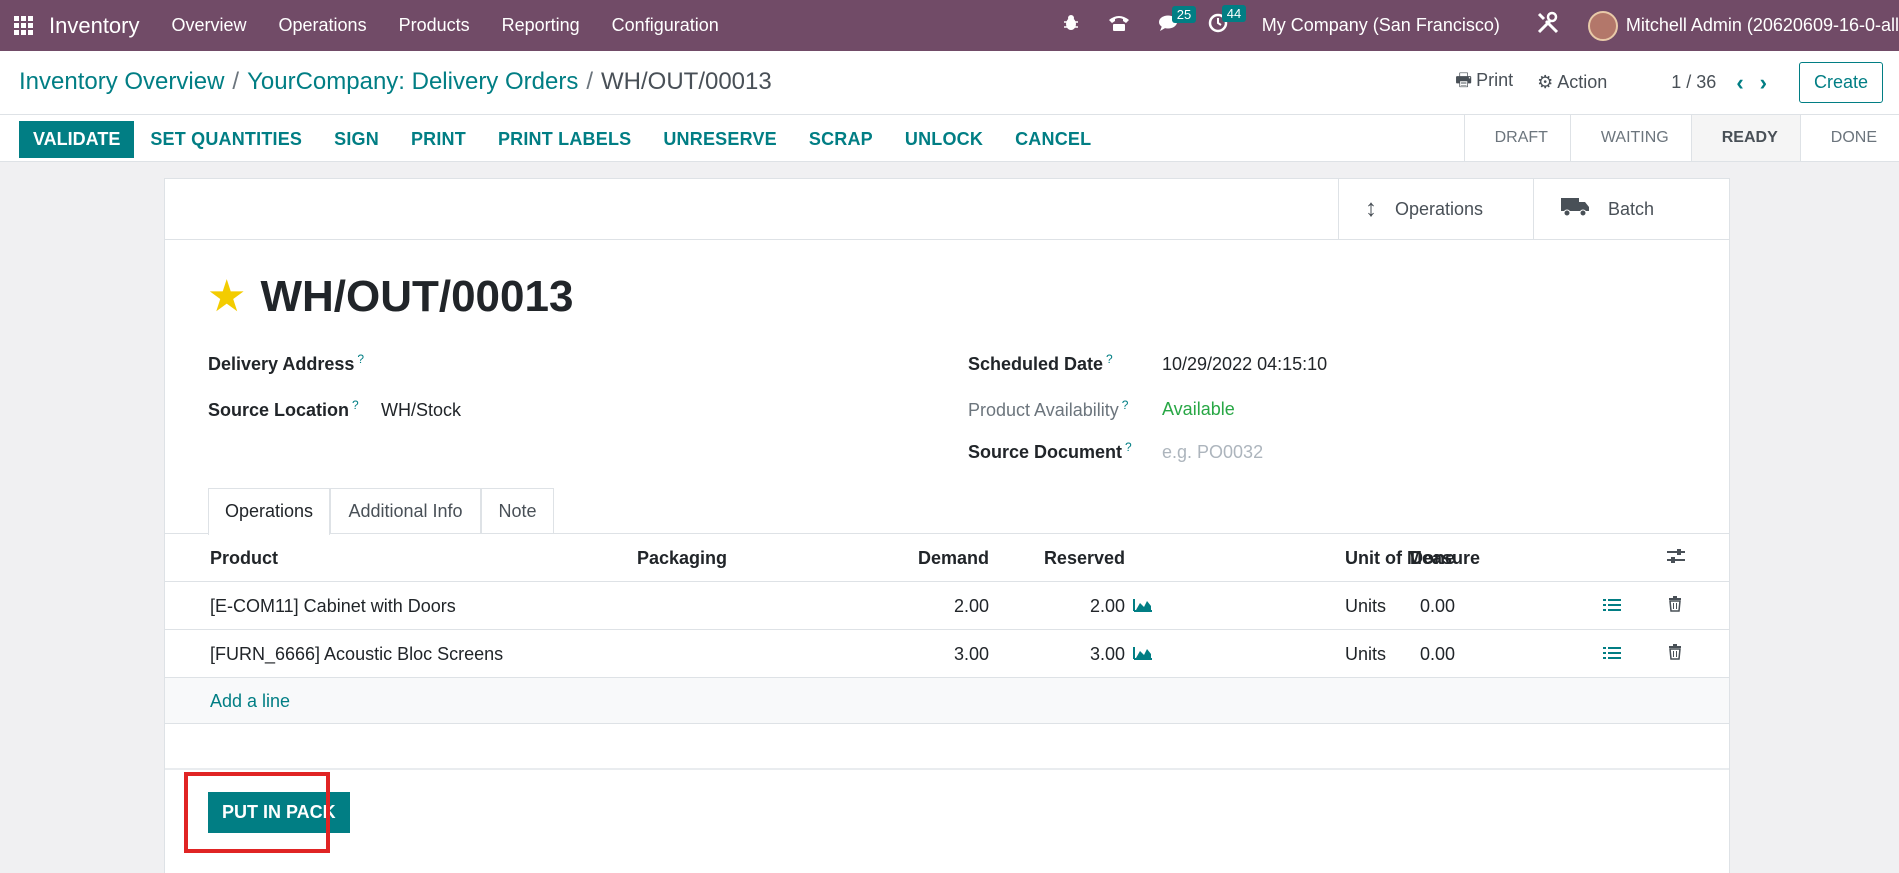 The width and height of the screenshot is (1899, 873). What do you see at coordinates (1381, 25) in the screenshot?
I see `company-switcher: My Company (San Francisco)` at bounding box center [1381, 25].